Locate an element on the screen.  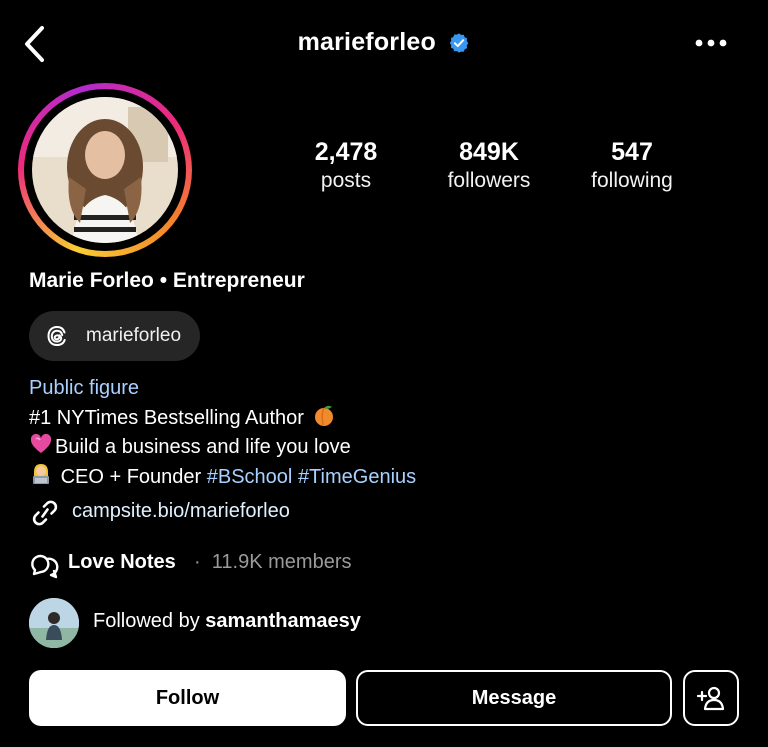
avatar-border is located at coordinates (105, 170).